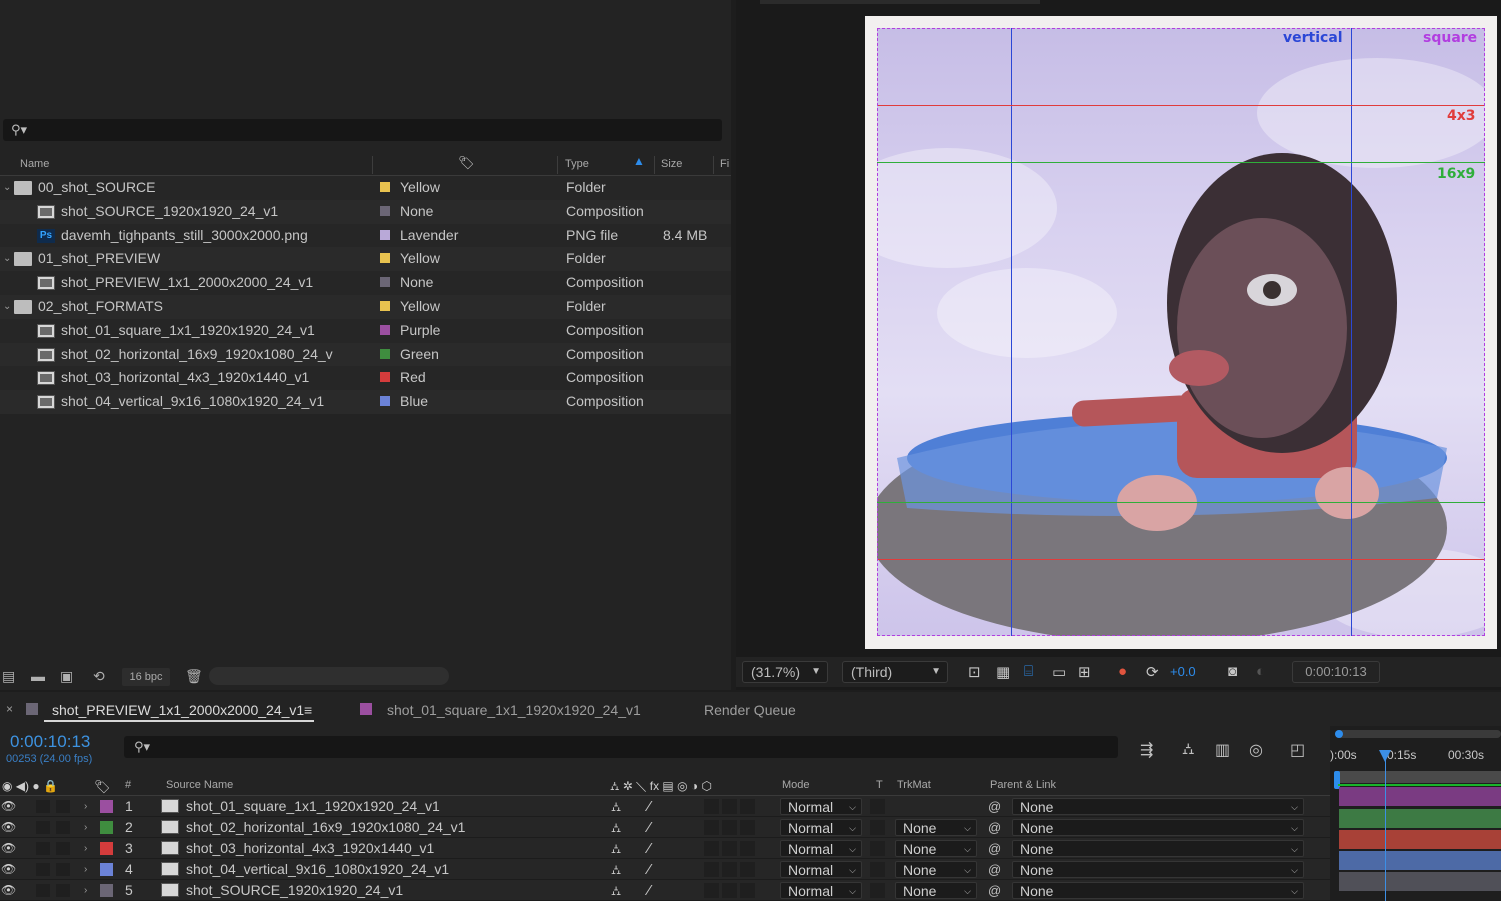 The image size is (1501, 901). Describe the element at coordinates (1232, 671) in the screenshot. I see `snapshot-camera-icon: ◙` at that location.